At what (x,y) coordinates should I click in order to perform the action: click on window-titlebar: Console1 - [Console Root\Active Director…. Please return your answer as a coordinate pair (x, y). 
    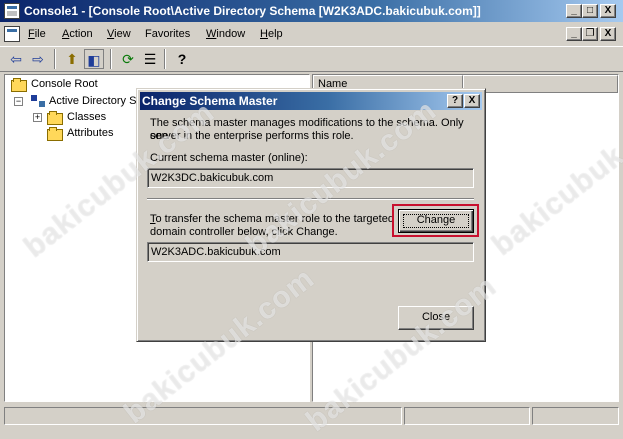
    Looking at the image, I should click on (311, 11).